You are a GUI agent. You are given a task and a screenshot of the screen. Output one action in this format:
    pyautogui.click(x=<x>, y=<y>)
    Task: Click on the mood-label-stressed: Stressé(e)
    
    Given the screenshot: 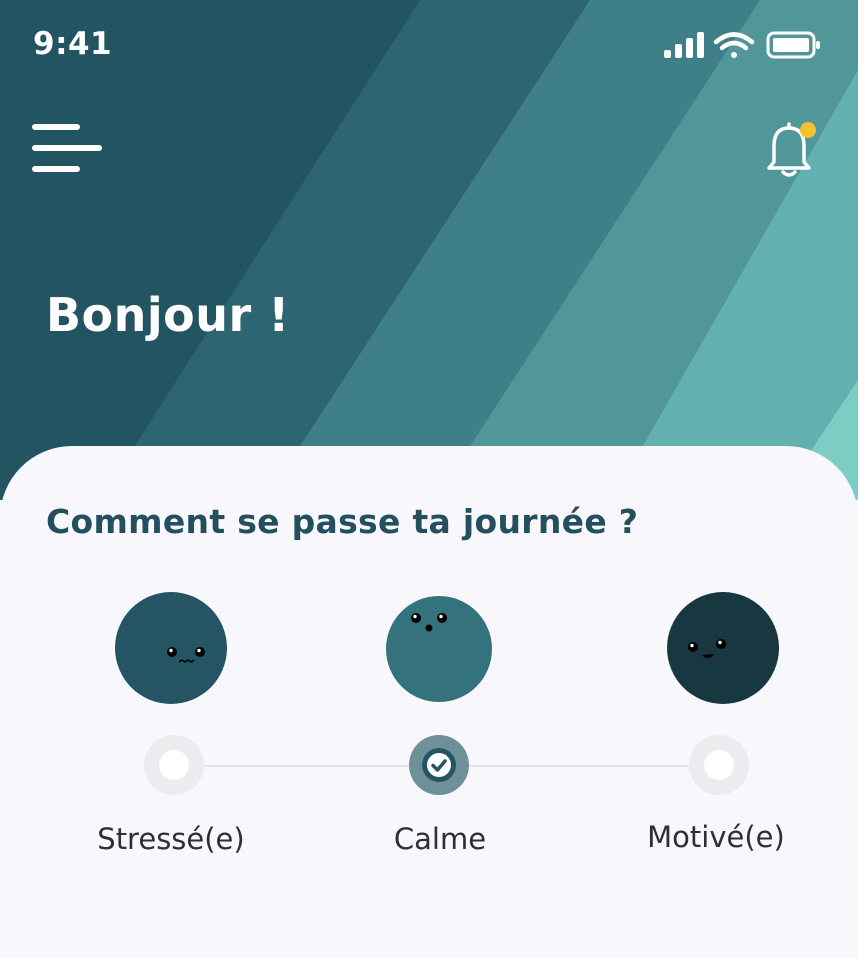 What is the action you would take?
    pyautogui.click(x=171, y=839)
    